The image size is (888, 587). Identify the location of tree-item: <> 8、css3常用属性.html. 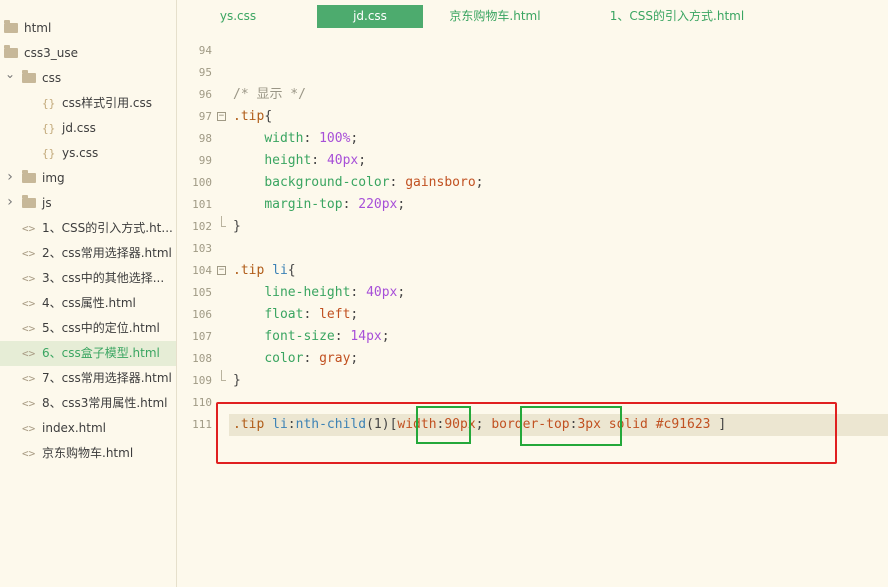
(88, 403).